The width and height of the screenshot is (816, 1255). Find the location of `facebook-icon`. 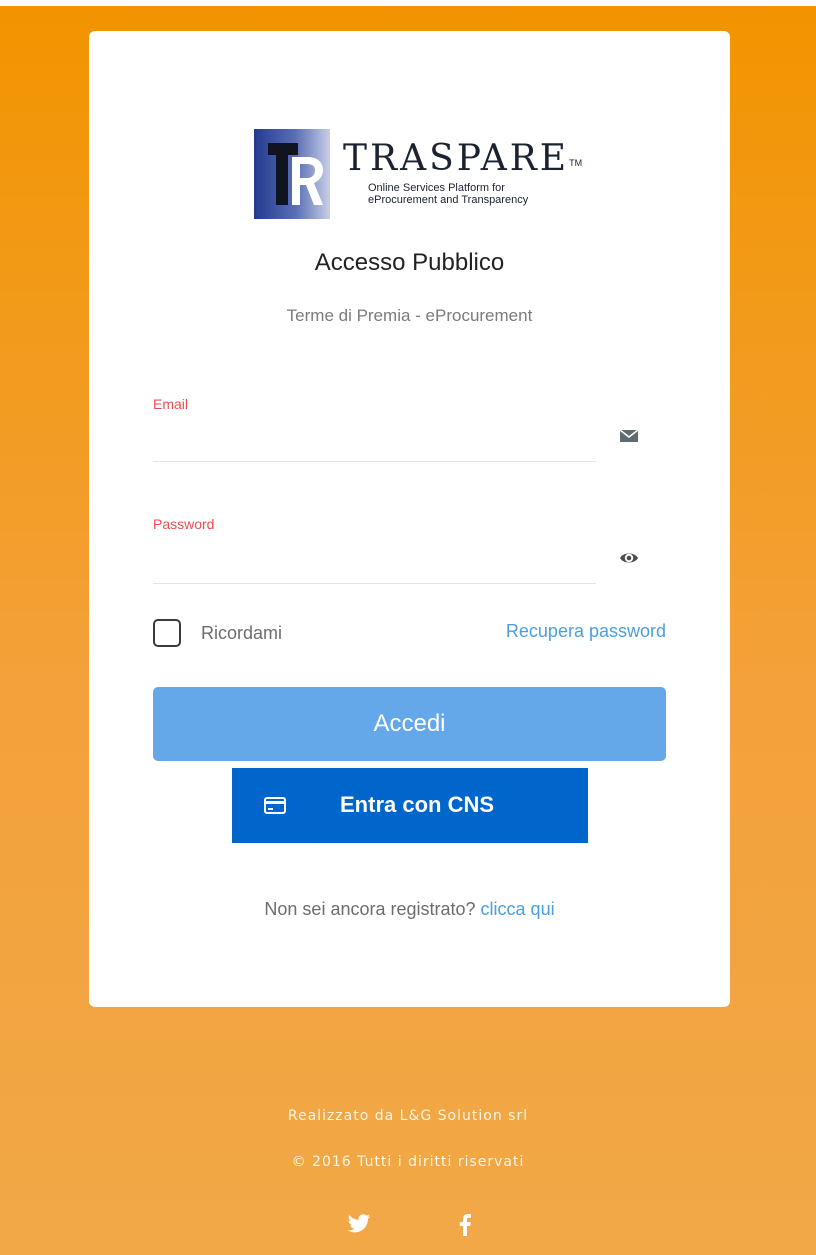

facebook-icon is located at coordinates (465, 1227).